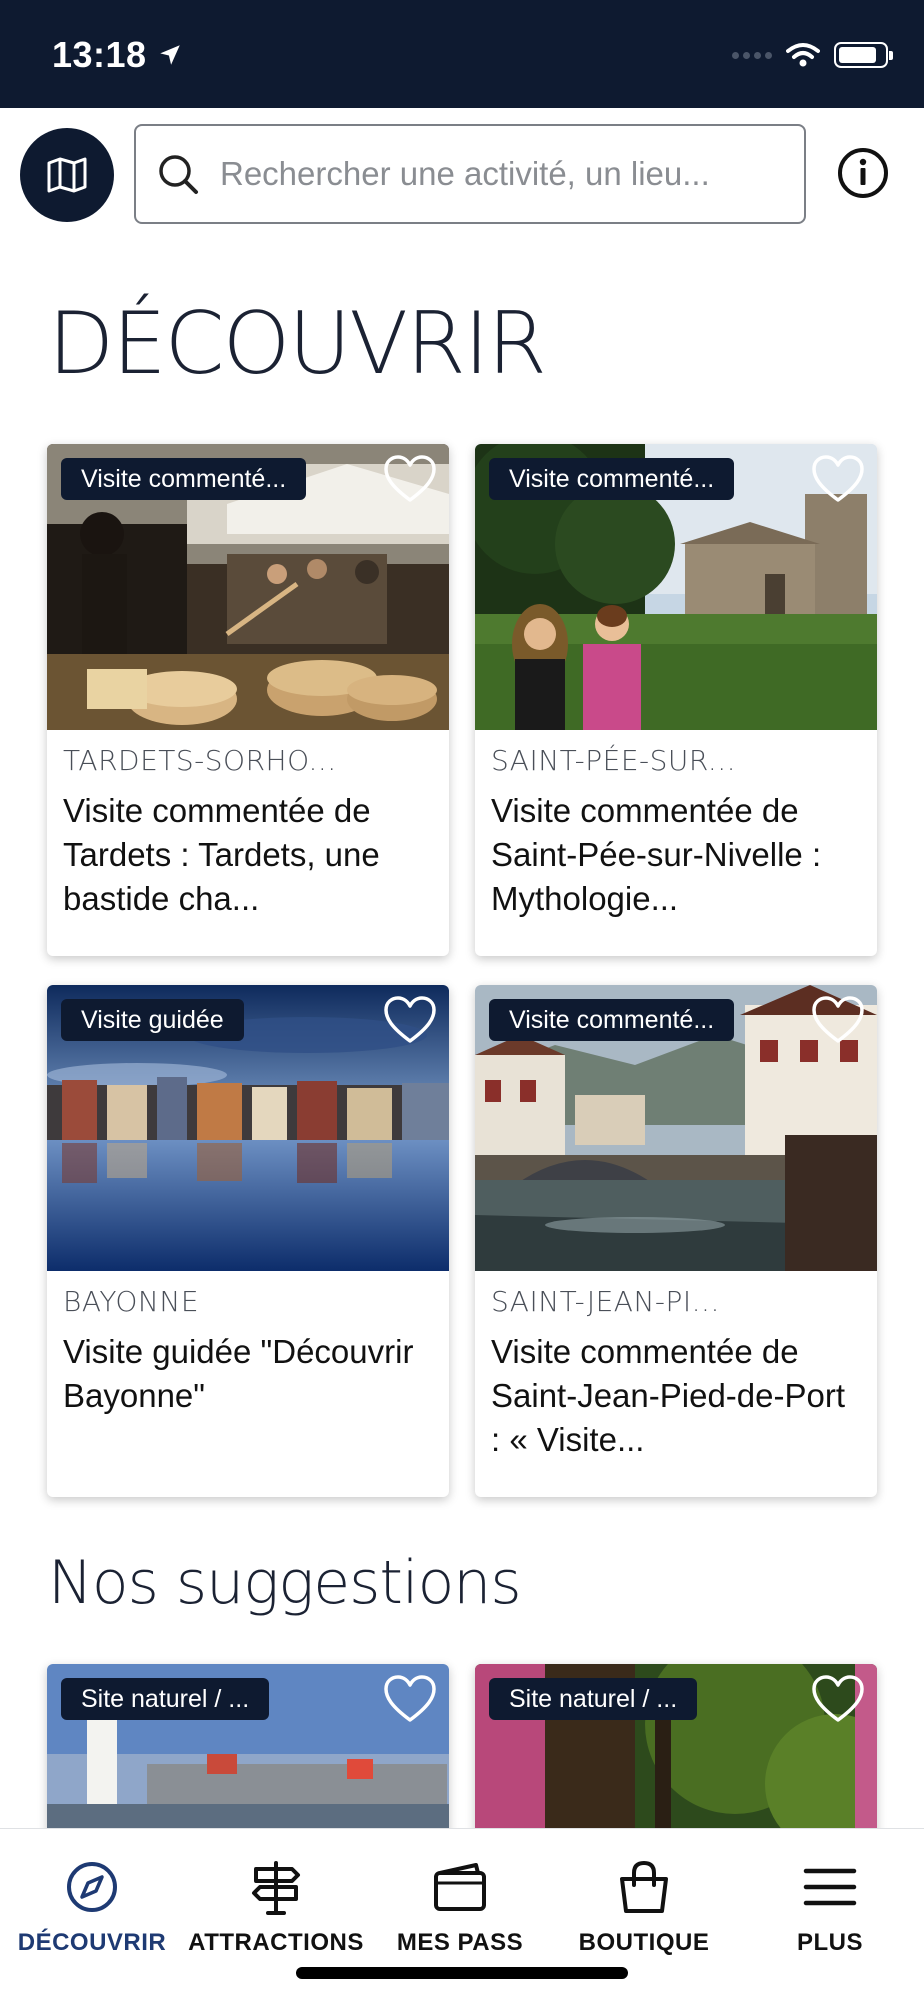  I want to click on nav-item-decouvrir: DÉCOUVRIR, so click(92, 1908).